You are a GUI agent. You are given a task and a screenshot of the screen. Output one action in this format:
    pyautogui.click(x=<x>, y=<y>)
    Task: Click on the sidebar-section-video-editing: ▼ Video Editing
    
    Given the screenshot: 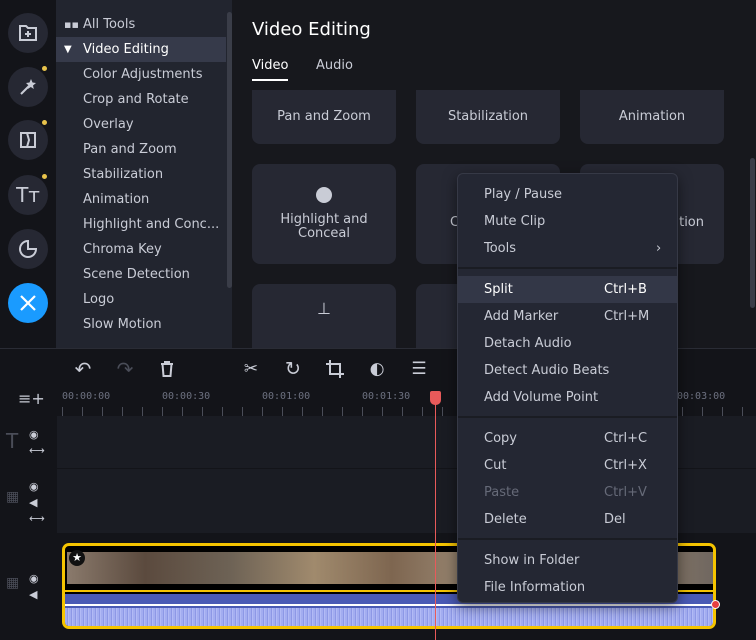 What is the action you would take?
    pyautogui.click(x=141, y=49)
    